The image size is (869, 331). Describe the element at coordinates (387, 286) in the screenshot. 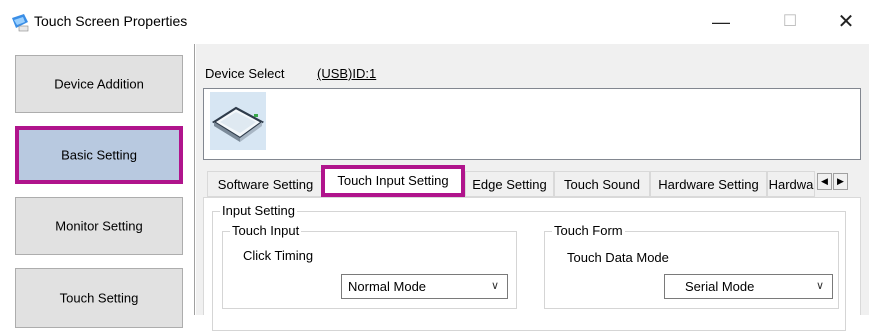

I see `click-timing-value: Normal Mode` at that location.